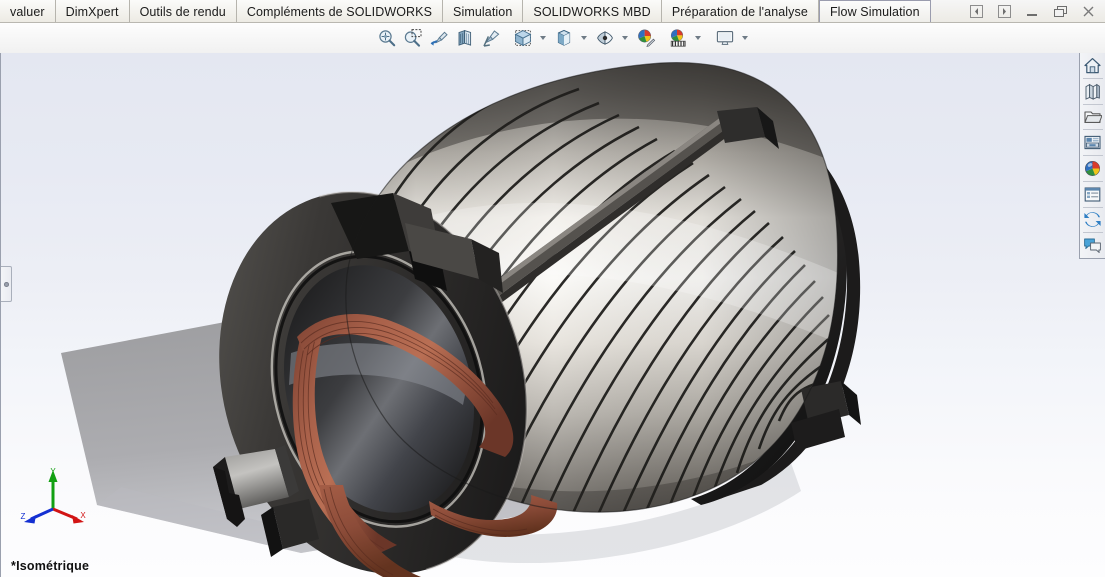 The image size is (1105, 577). What do you see at coordinates (386, 38) in the screenshot?
I see `zoom-to-fit-icon` at bounding box center [386, 38].